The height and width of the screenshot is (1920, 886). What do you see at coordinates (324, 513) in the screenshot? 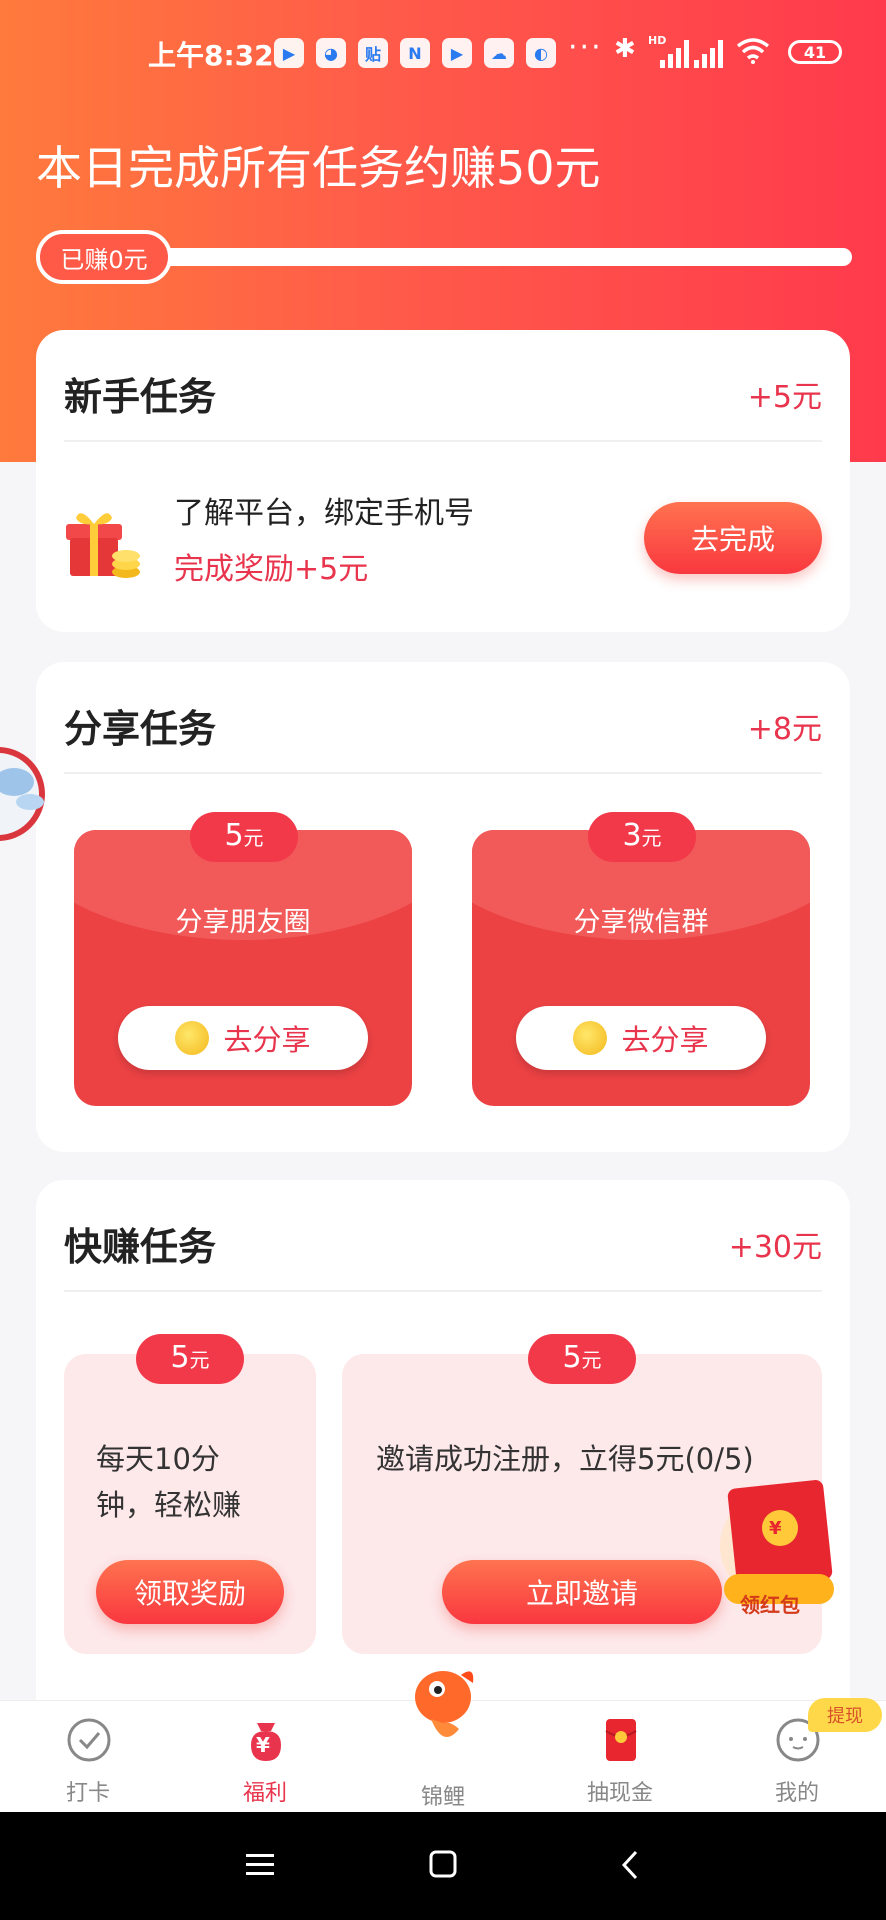
I see `newbie-task-text: 了解平台，绑定手机号` at bounding box center [324, 513].